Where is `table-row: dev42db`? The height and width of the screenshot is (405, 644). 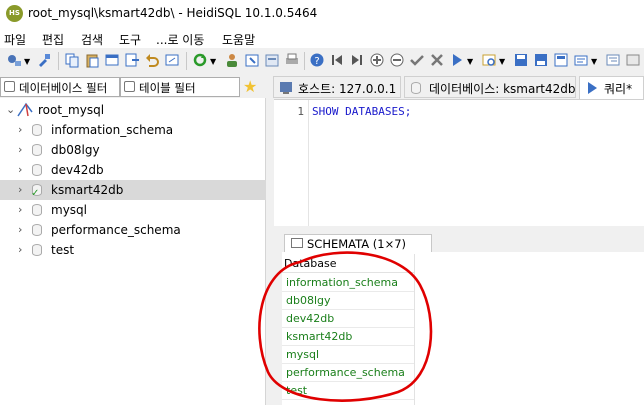
table-row: dev42db is located at coordinates (348, 318).